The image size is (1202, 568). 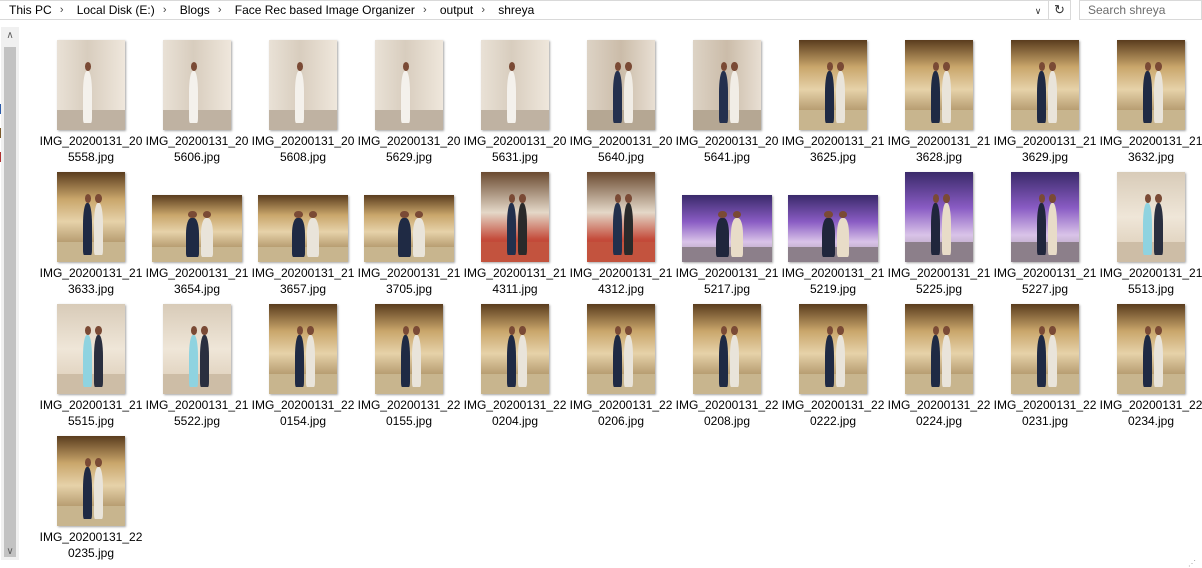 I want to click on file-name: IMG_20200131_213629.jpg, so click(x=1045, y=149).